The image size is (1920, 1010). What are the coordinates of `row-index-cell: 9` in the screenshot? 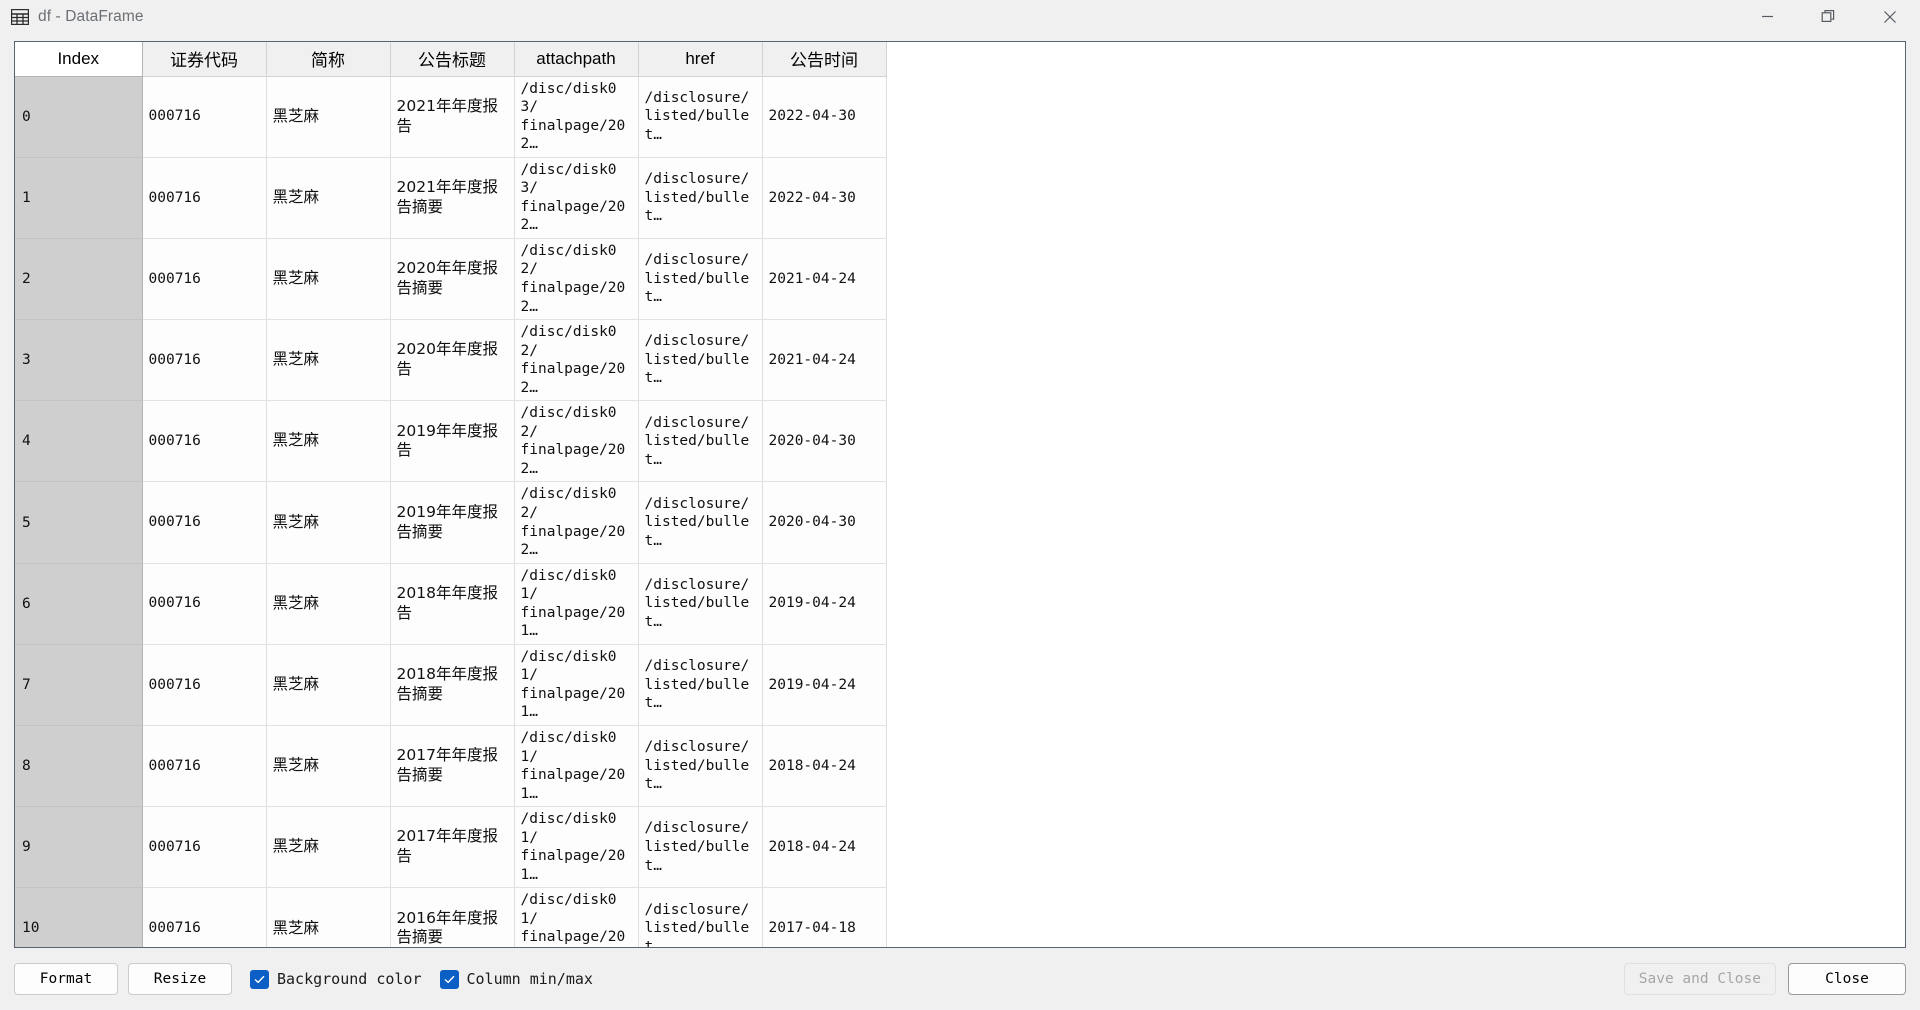 It's located at (79, 847).